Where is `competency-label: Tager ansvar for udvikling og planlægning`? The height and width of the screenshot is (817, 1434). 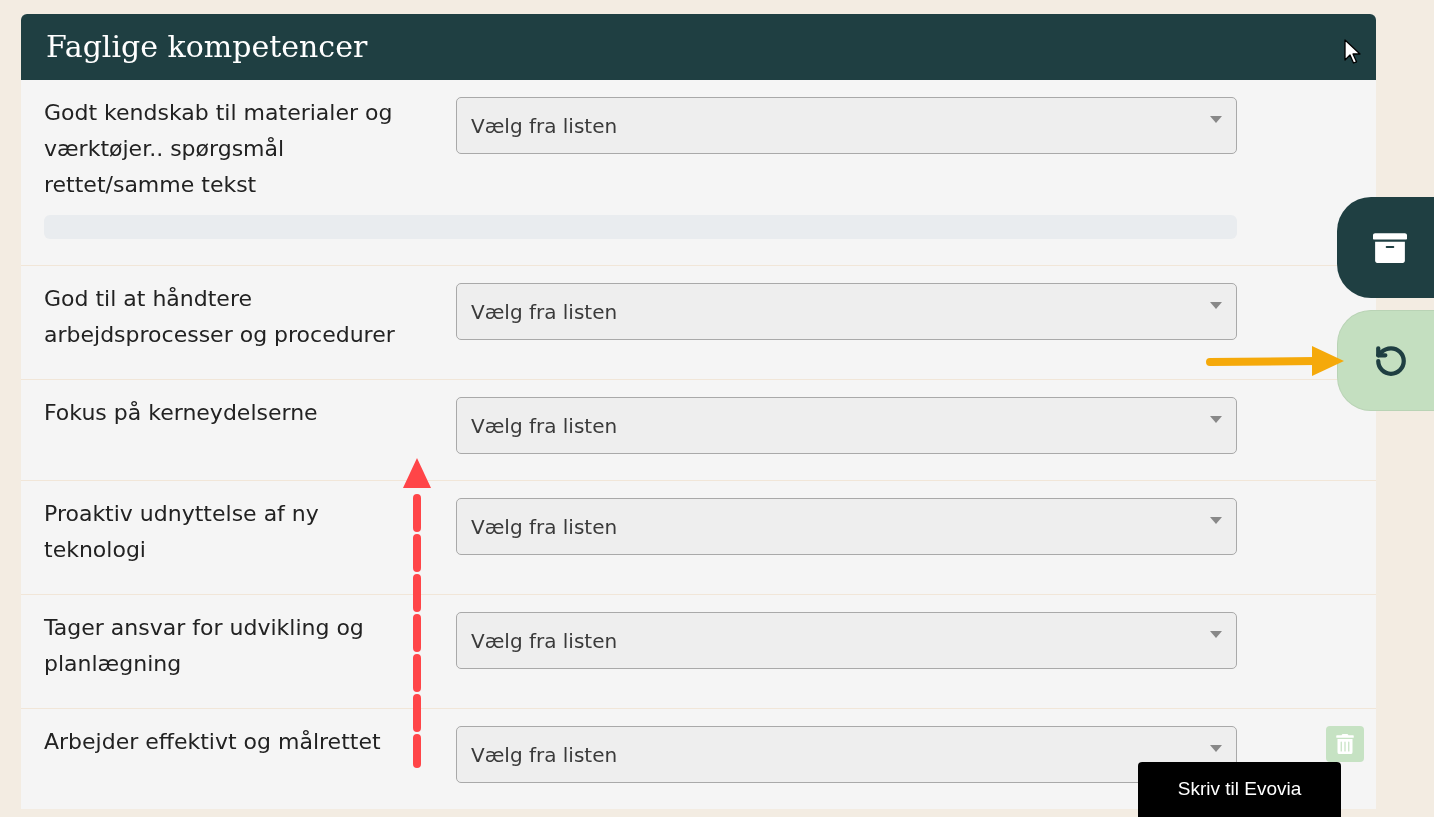 competency-label: Tager ansvar for udvikling og planlægning is located at coordinates (204, 646).